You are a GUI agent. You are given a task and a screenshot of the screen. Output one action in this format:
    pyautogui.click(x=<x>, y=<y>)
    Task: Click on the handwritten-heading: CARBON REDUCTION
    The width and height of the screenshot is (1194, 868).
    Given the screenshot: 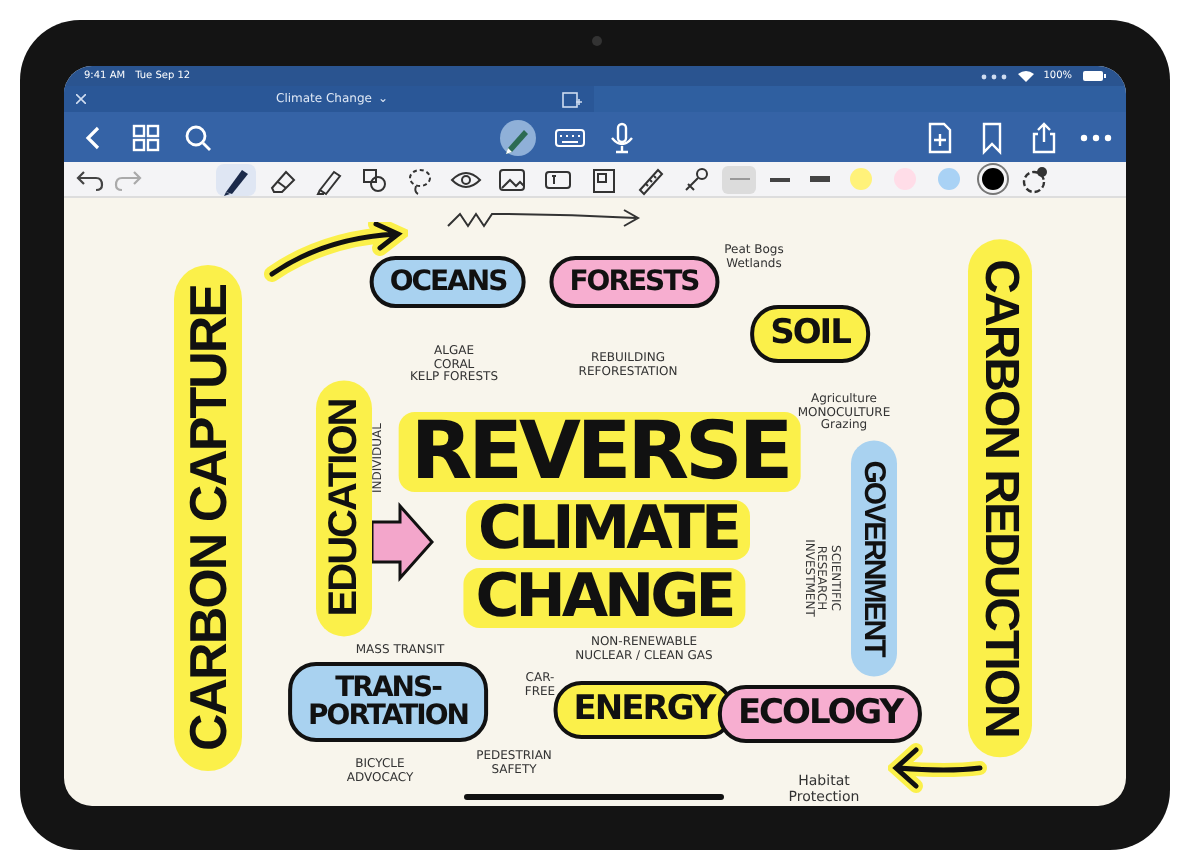 What is the action you would take?
    pyautogui.click(x=1000, y=498)
    